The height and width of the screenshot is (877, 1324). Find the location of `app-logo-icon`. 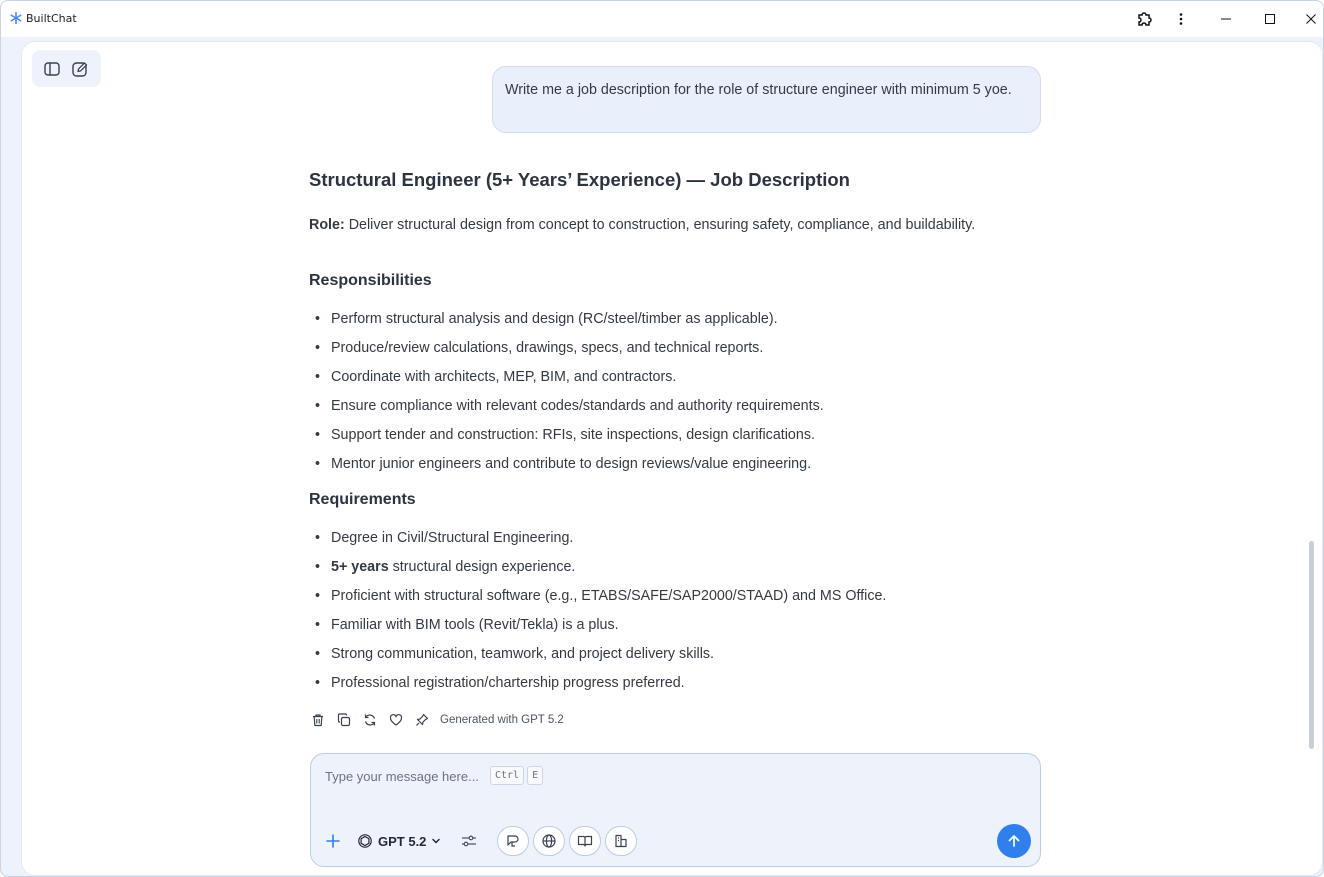

app-logo-icon is located at coordinates (16, 18).